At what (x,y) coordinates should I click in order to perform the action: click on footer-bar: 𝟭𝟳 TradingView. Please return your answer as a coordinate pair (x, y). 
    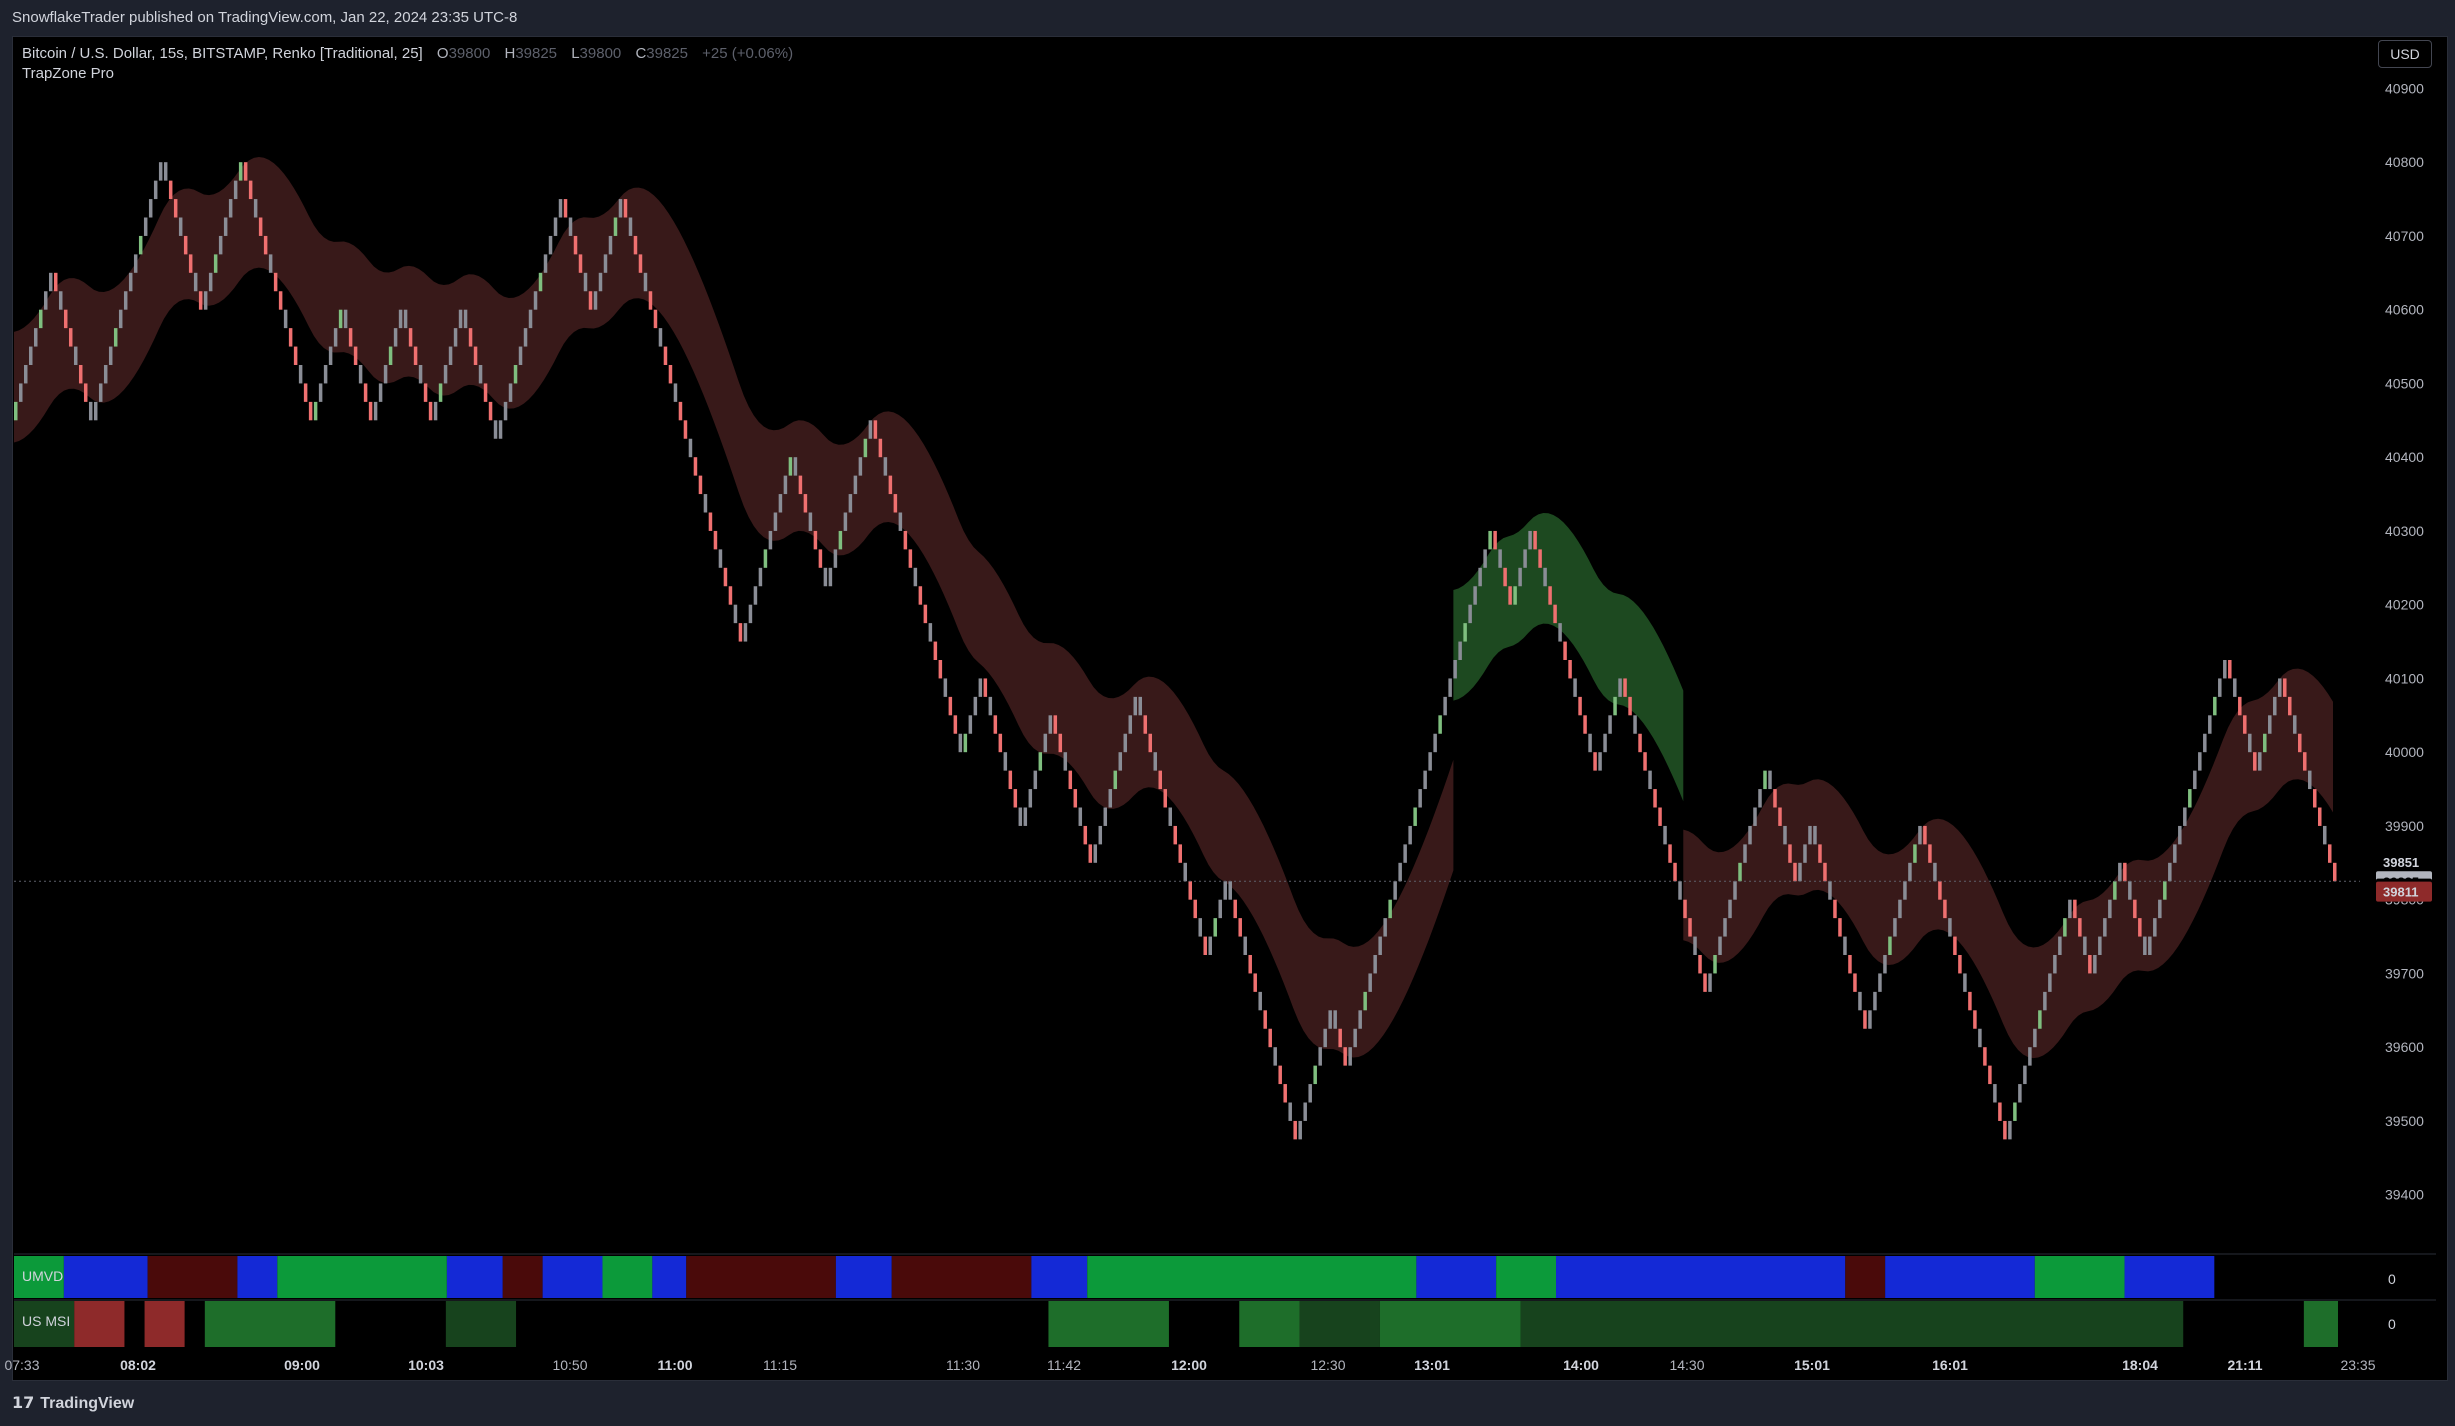
    Looking at the image, I should click on (1227, 1403).